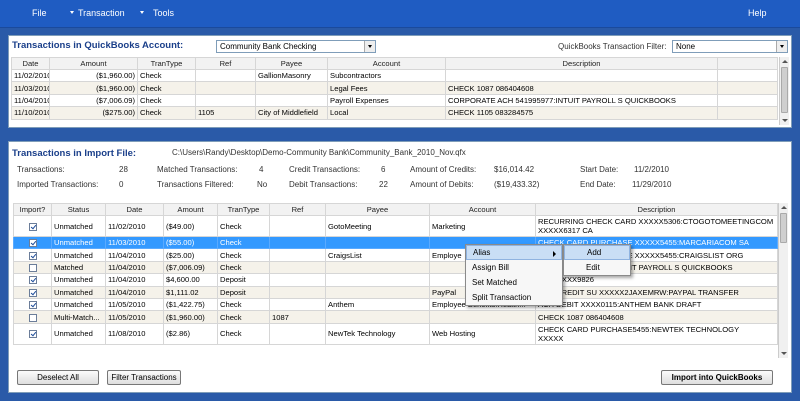  What do you see at coordinates (377, 255) in the screenshot?
I see `cell-payee: CraigsList` at bounding box center [377, 255].